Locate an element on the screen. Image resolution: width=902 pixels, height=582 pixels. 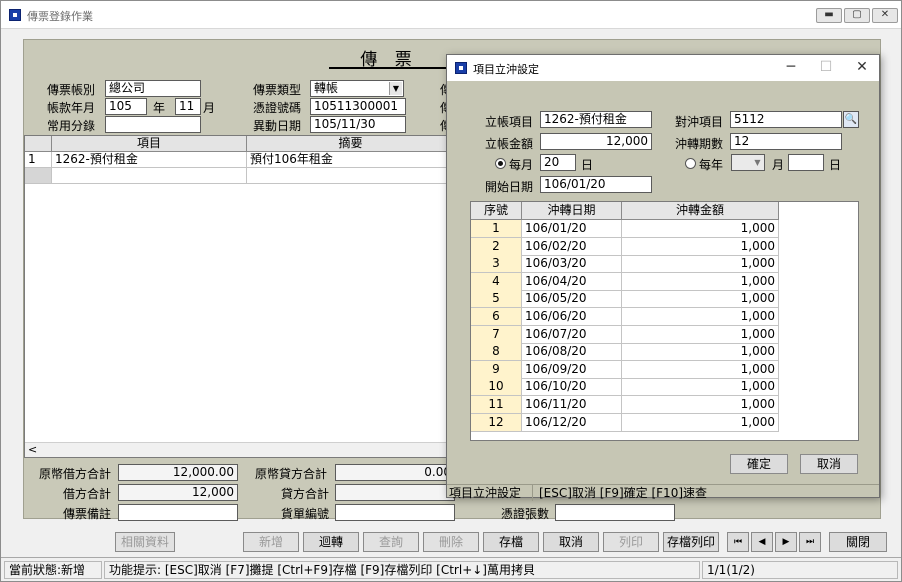
schedule-cell-no: 10 is located at coordinates (496, 387).